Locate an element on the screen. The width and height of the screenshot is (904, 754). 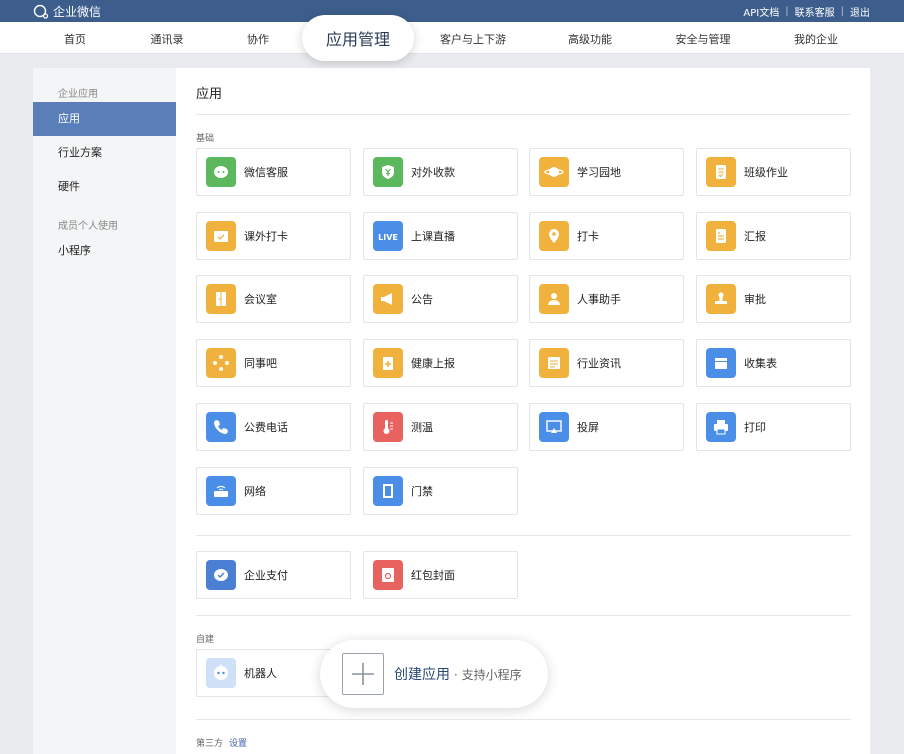
app-card: 学习园地 is located at coordinates (606, 172).